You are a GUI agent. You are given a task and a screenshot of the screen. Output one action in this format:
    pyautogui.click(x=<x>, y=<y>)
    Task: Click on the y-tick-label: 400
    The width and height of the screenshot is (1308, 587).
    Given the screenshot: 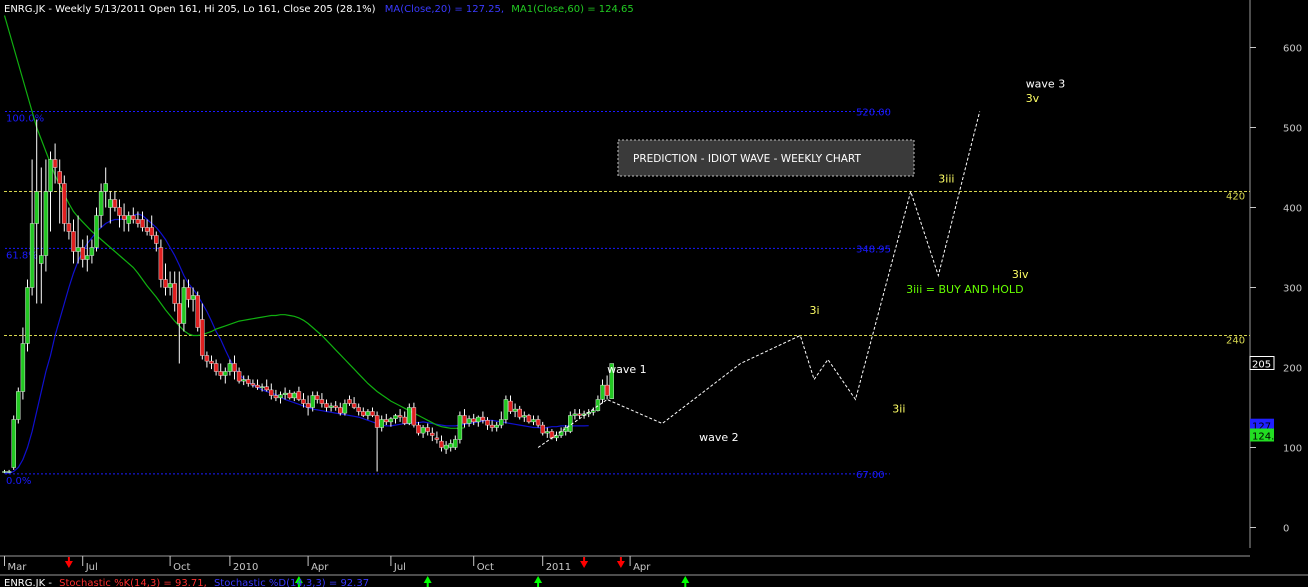 What is the action you would take?
    pyautogui.click(x=1292, y=209)
    